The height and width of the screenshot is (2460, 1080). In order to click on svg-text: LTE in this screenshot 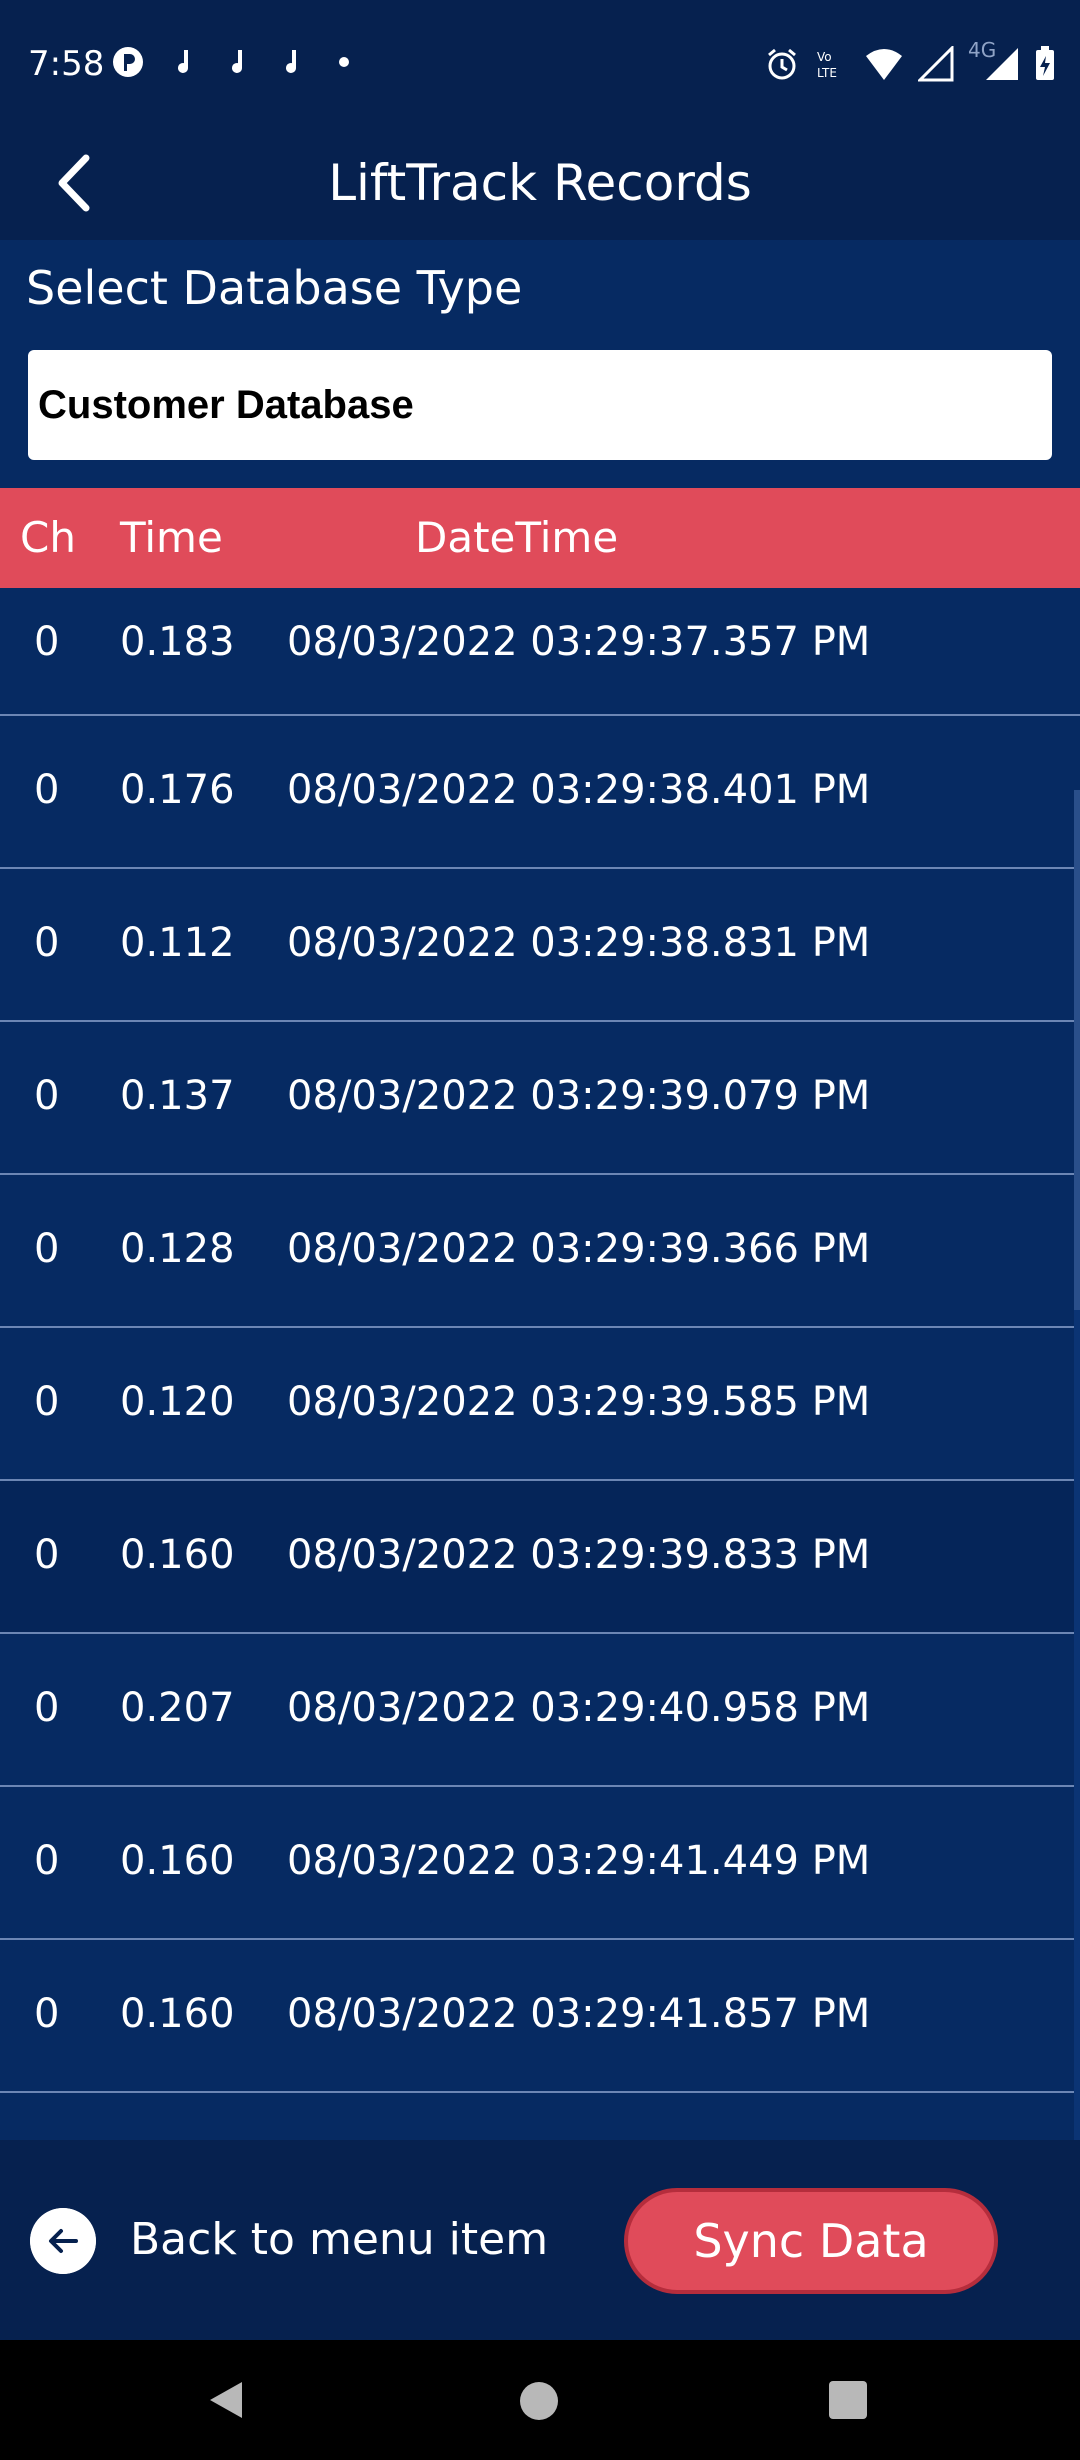, I will do `click(827, 73)`.